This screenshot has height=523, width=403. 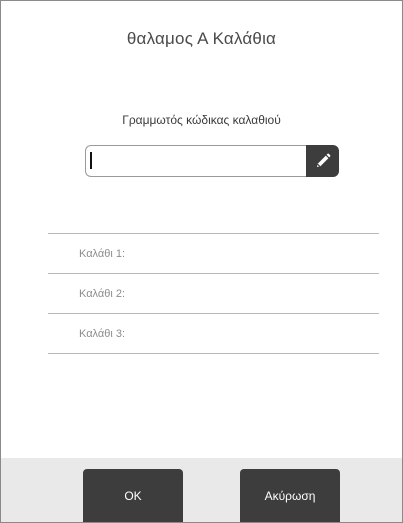 What do you see at coordinates (91, 160) in the screenshot?
I see `text-caret` at bounding box center [91, 160].